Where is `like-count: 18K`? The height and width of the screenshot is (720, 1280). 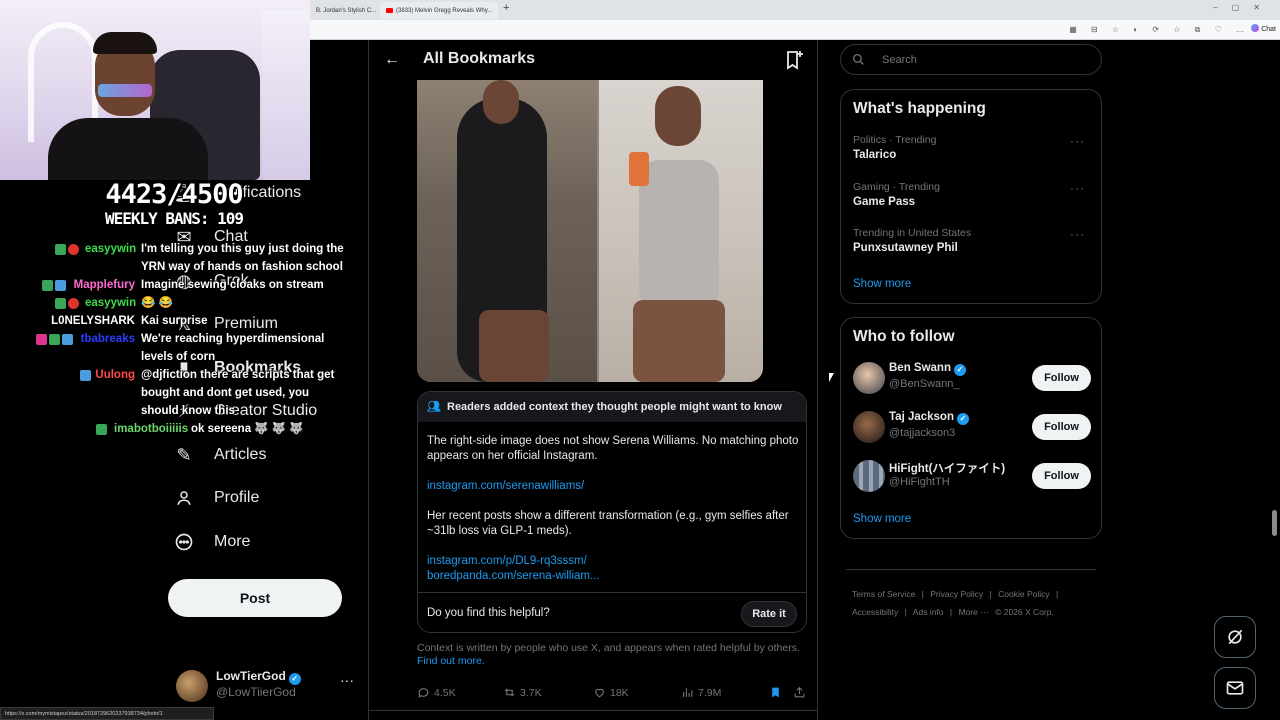 like-count: 18K is located at coordinates (619, 692).